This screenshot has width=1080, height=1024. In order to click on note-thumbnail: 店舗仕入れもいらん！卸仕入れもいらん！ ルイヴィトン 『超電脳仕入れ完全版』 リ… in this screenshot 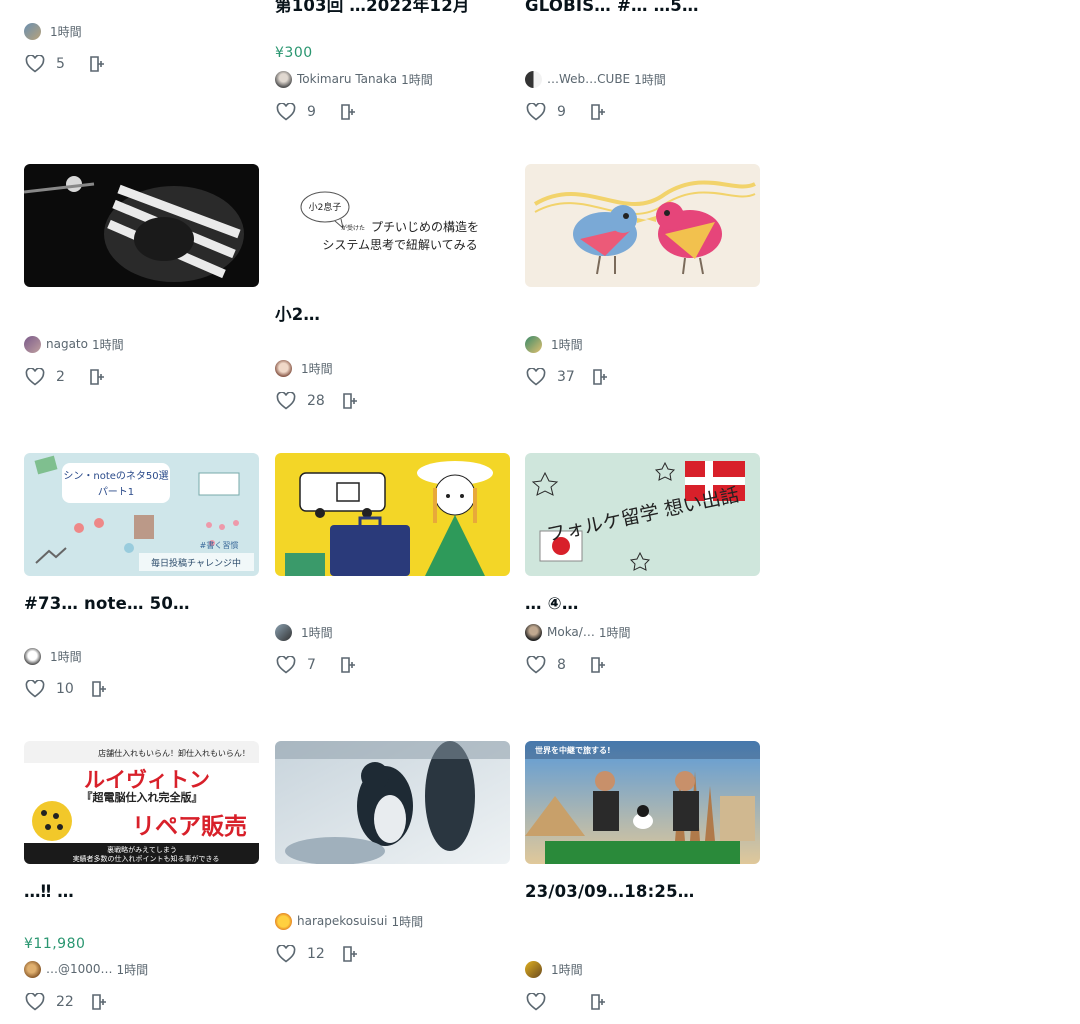, I will do `click(141, 802)`.